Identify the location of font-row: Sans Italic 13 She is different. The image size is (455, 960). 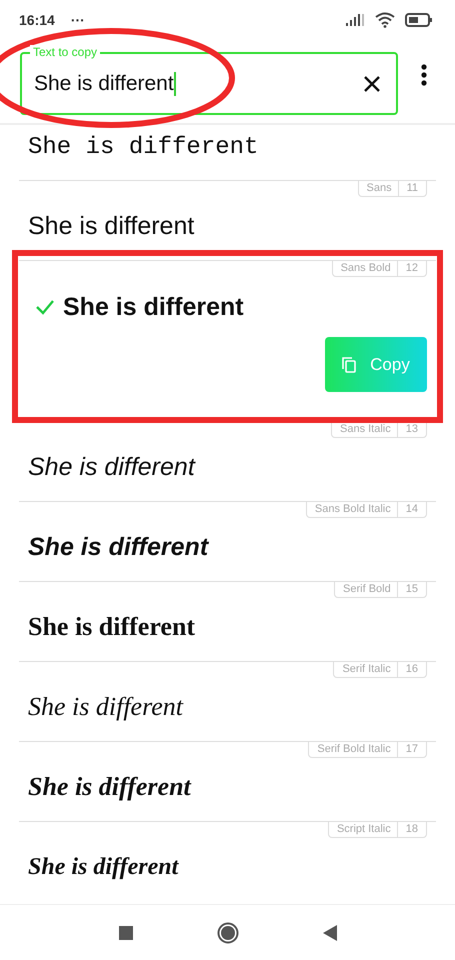
(227, 461).